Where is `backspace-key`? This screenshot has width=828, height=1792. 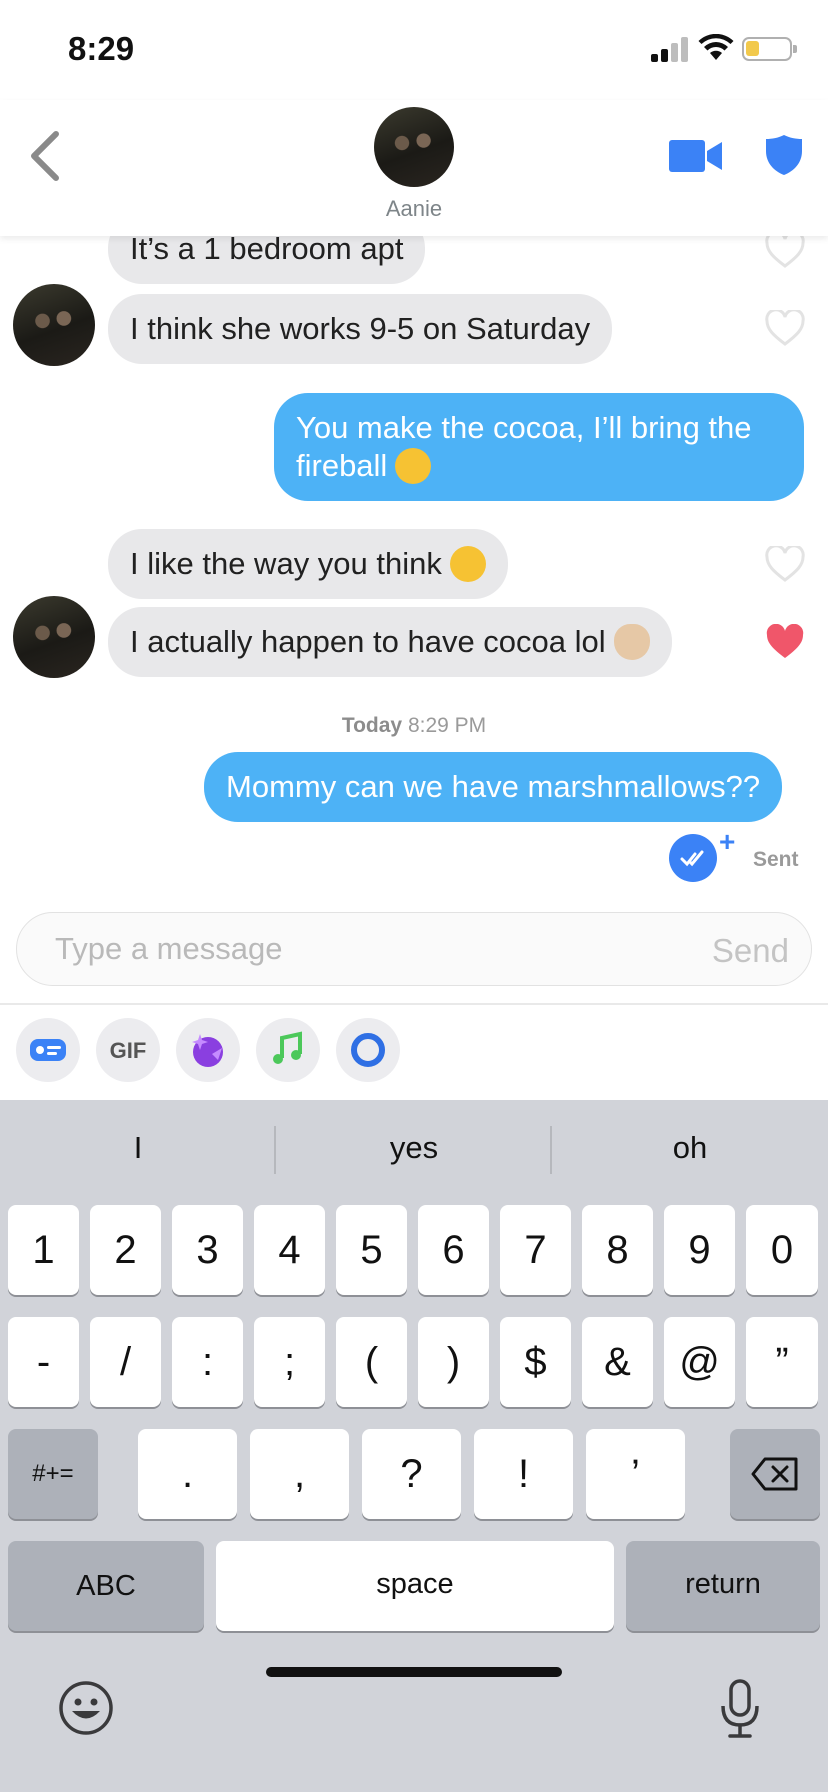
backspace-key is located at coordinates (775, 1474).